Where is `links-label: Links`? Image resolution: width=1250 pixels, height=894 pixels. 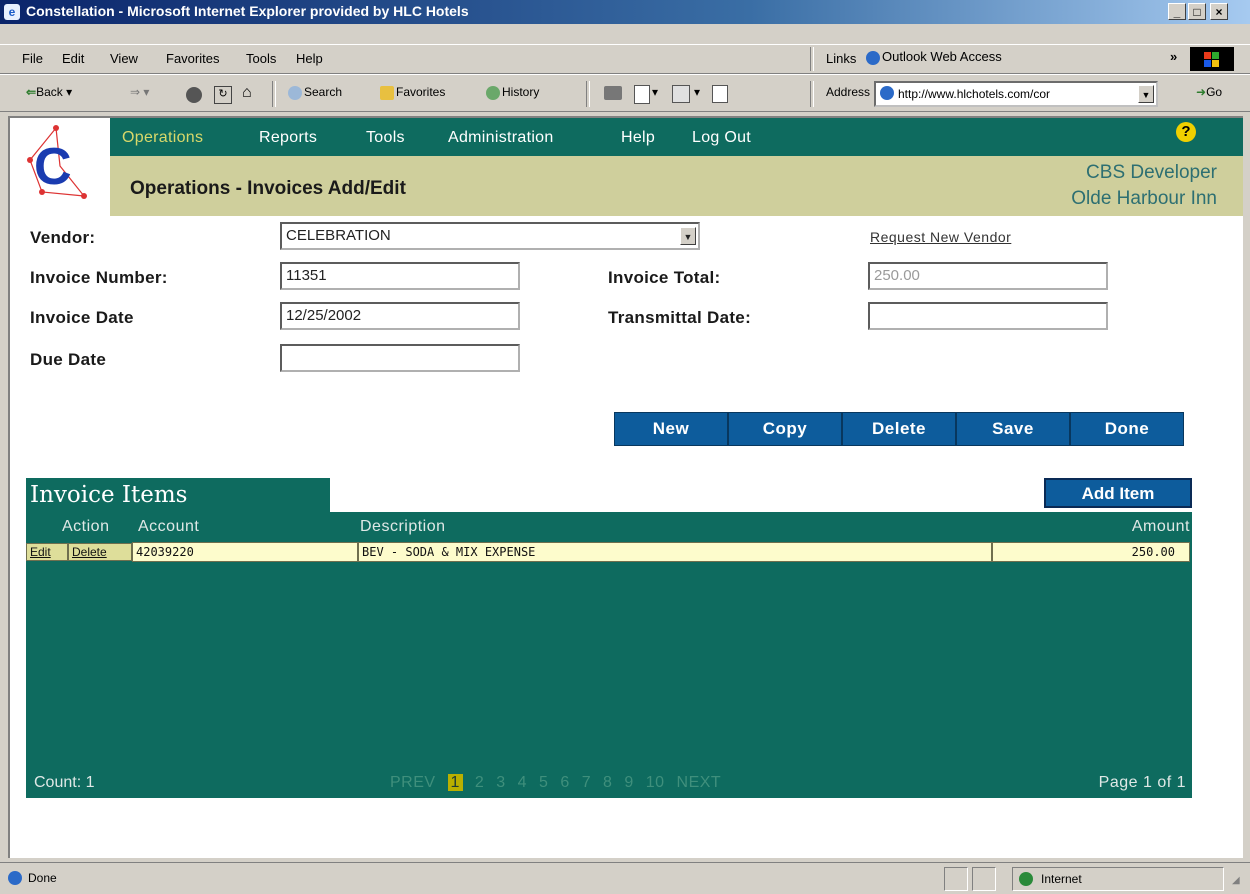
links-label: Links is located at coordinates (841, 58).